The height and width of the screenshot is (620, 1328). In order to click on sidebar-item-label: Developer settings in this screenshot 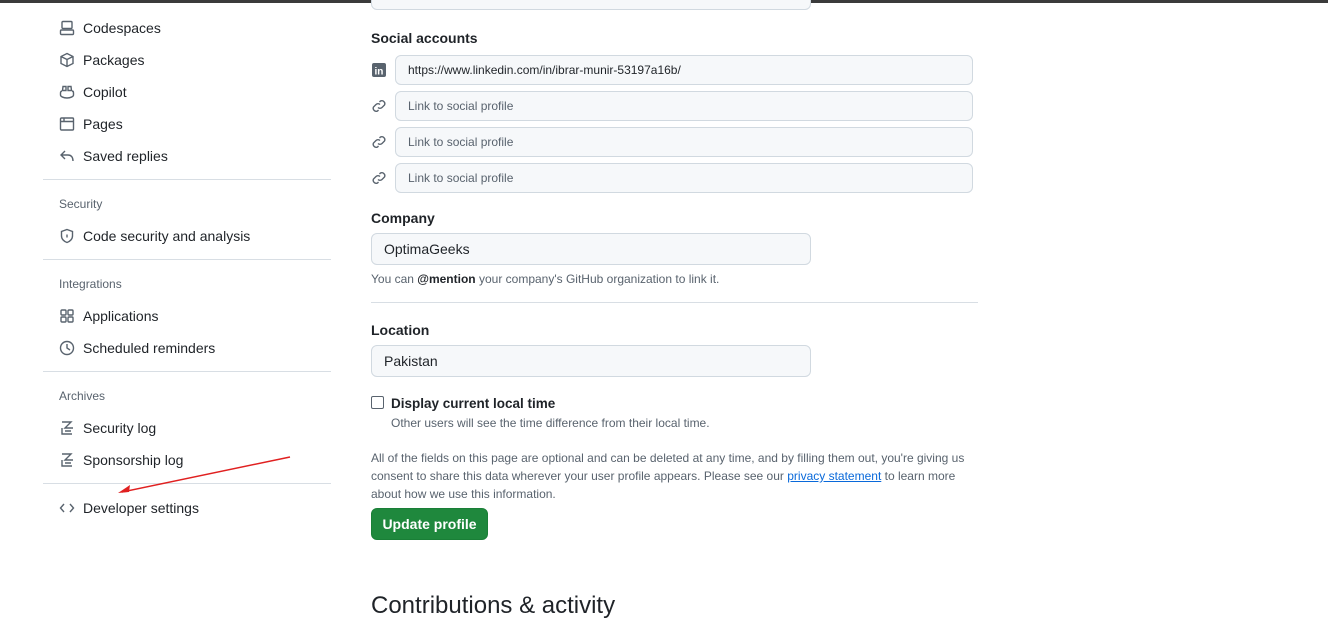, I will do `click(141, 508)`.